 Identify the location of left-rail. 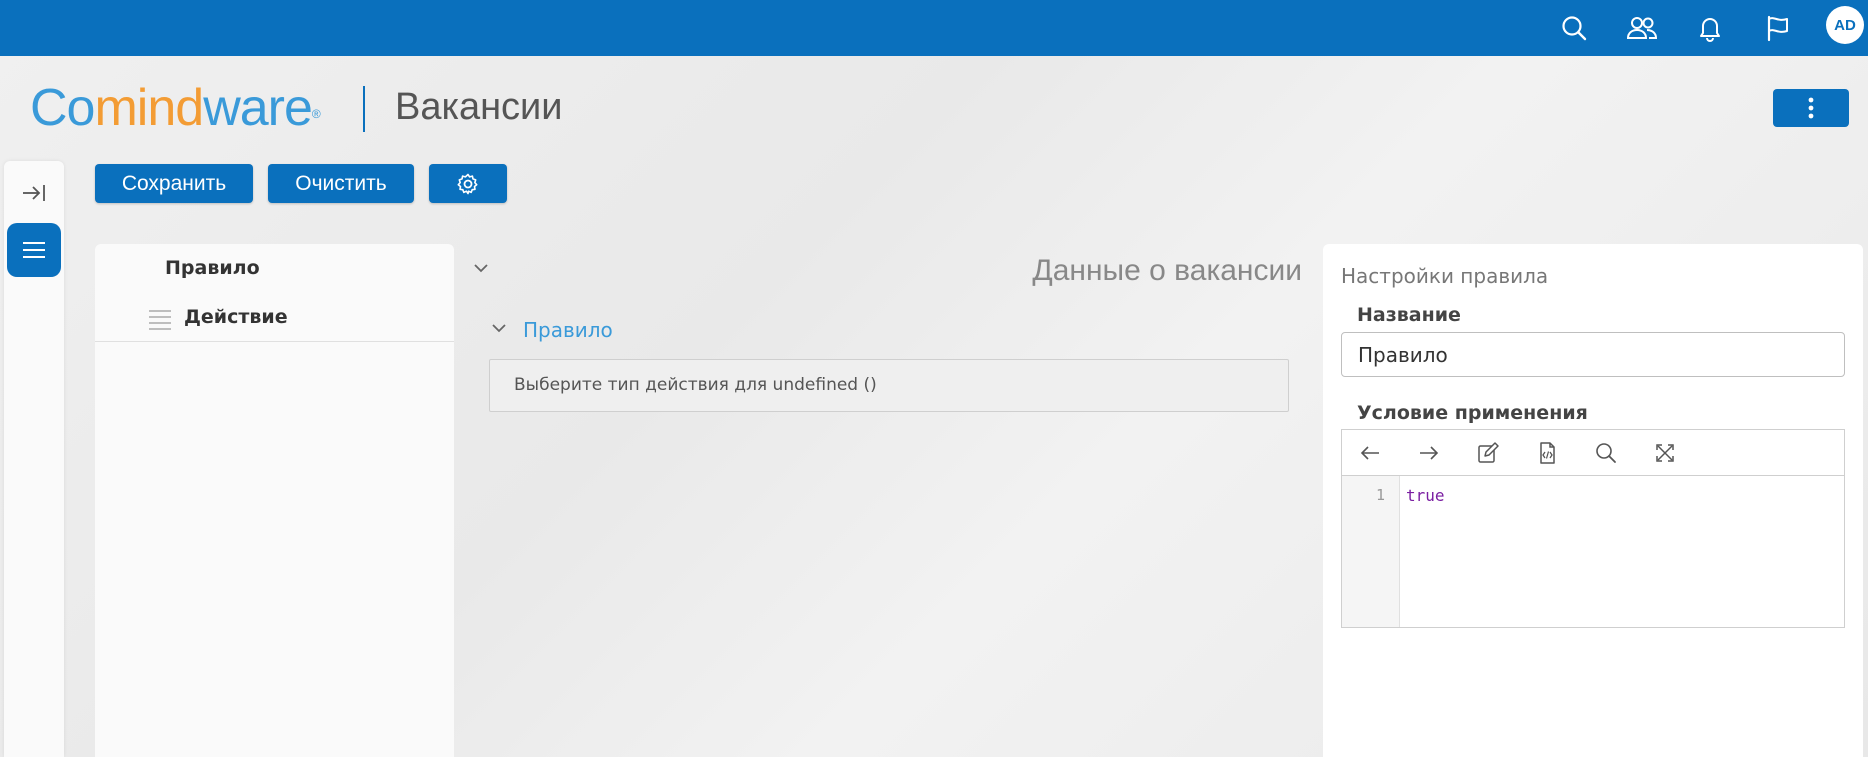
(34, 459).